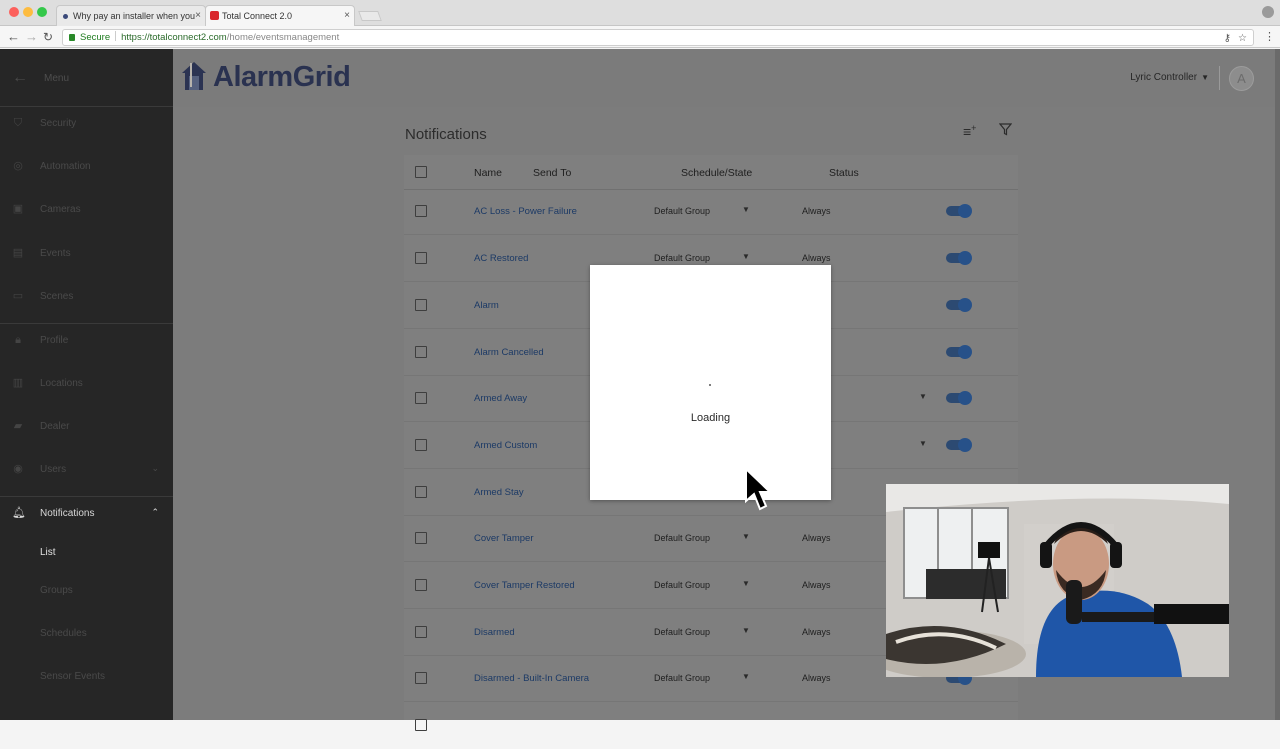  Describe the element at coordinates (509, 352) in the screenshot. I see `notification-name-link: Alarm Cancelled` at that location.